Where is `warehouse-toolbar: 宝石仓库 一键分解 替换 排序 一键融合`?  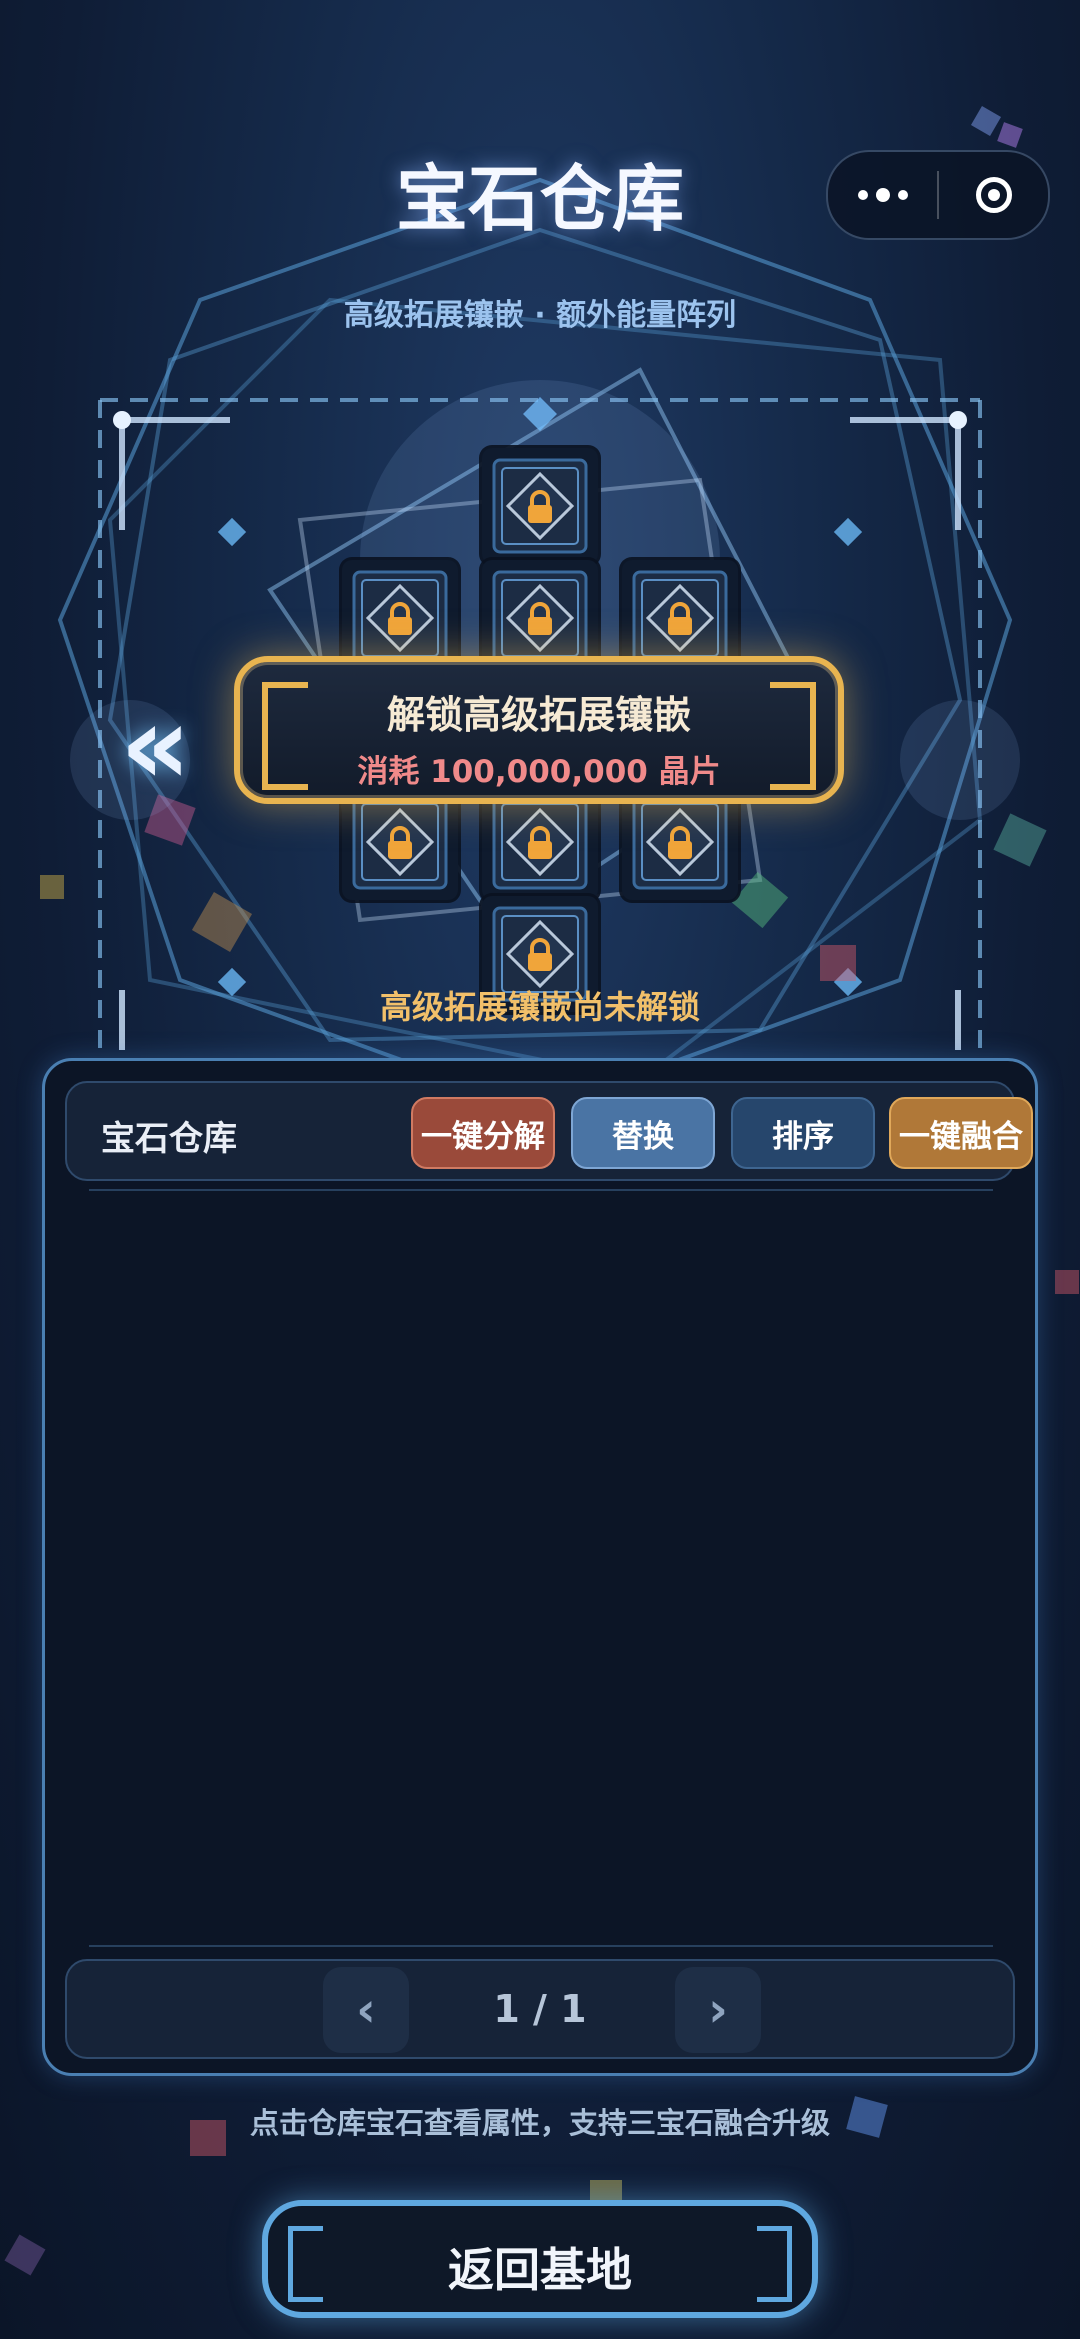 warehouse-toolbar: 宝石仓库 一键分解 替换 排序 一键融合 is located at coordinates (549, 1131).